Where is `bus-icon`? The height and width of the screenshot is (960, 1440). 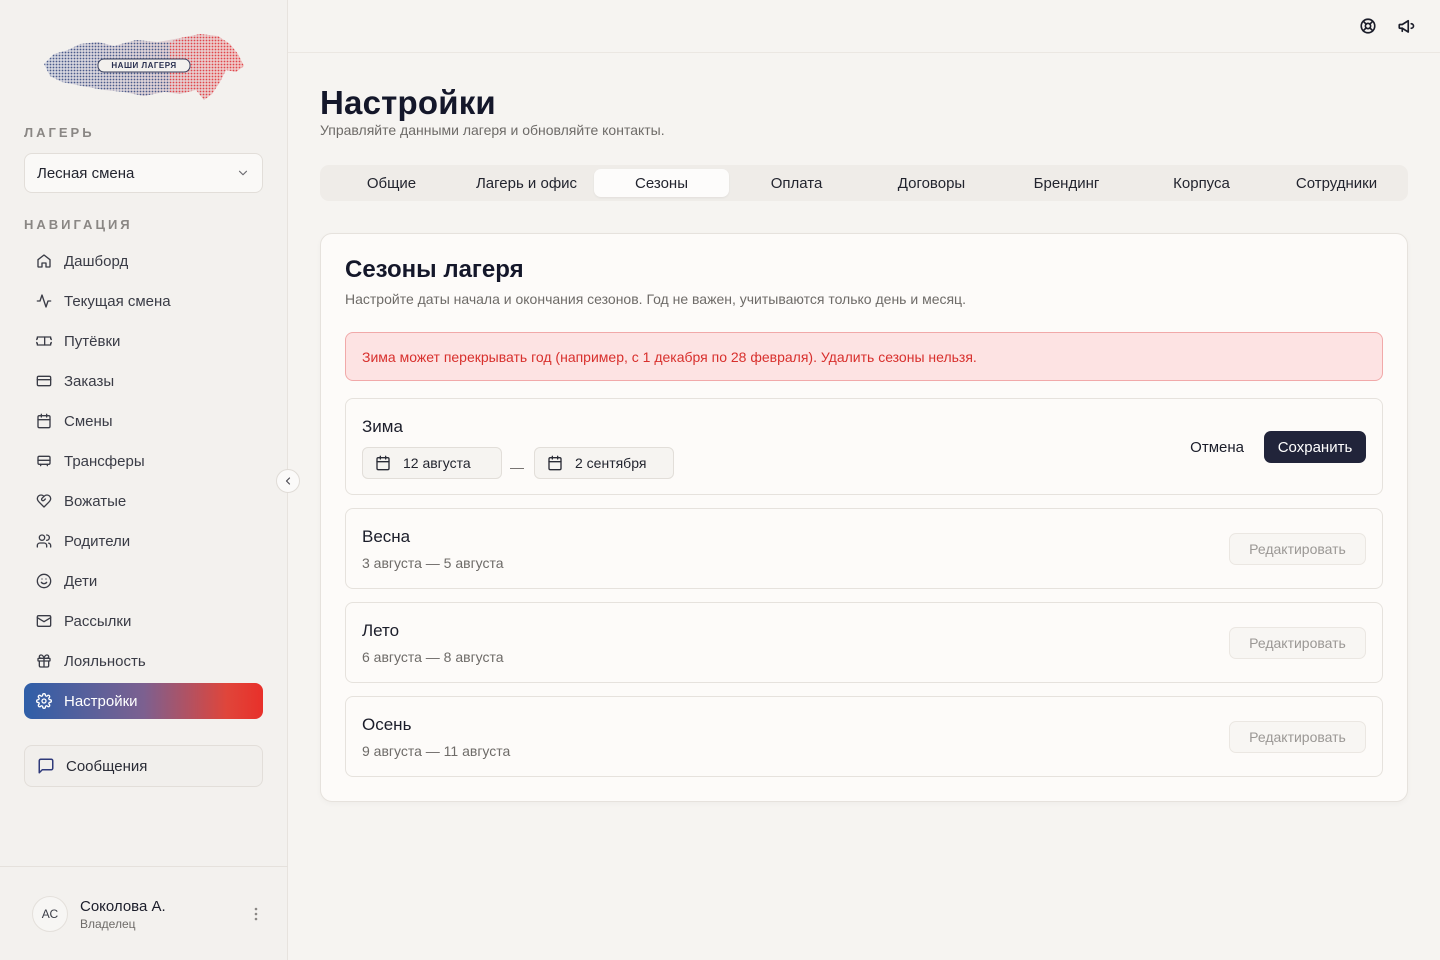
bus-icon is located at coordinates (44, 461).